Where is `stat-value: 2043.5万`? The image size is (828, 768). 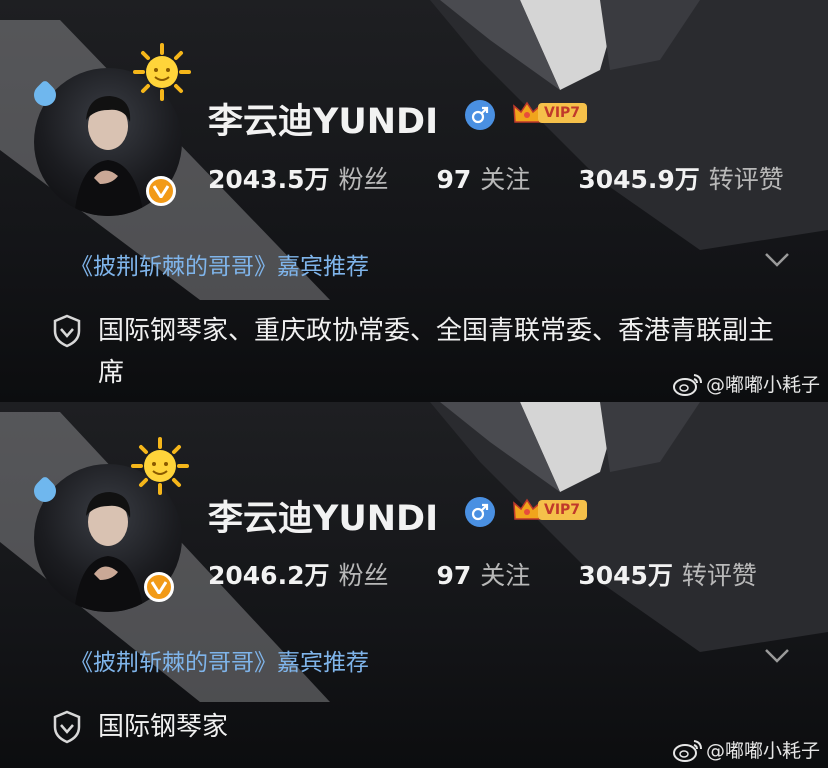 stat-value: 2043.5万 is located at coordinates (269, 179).